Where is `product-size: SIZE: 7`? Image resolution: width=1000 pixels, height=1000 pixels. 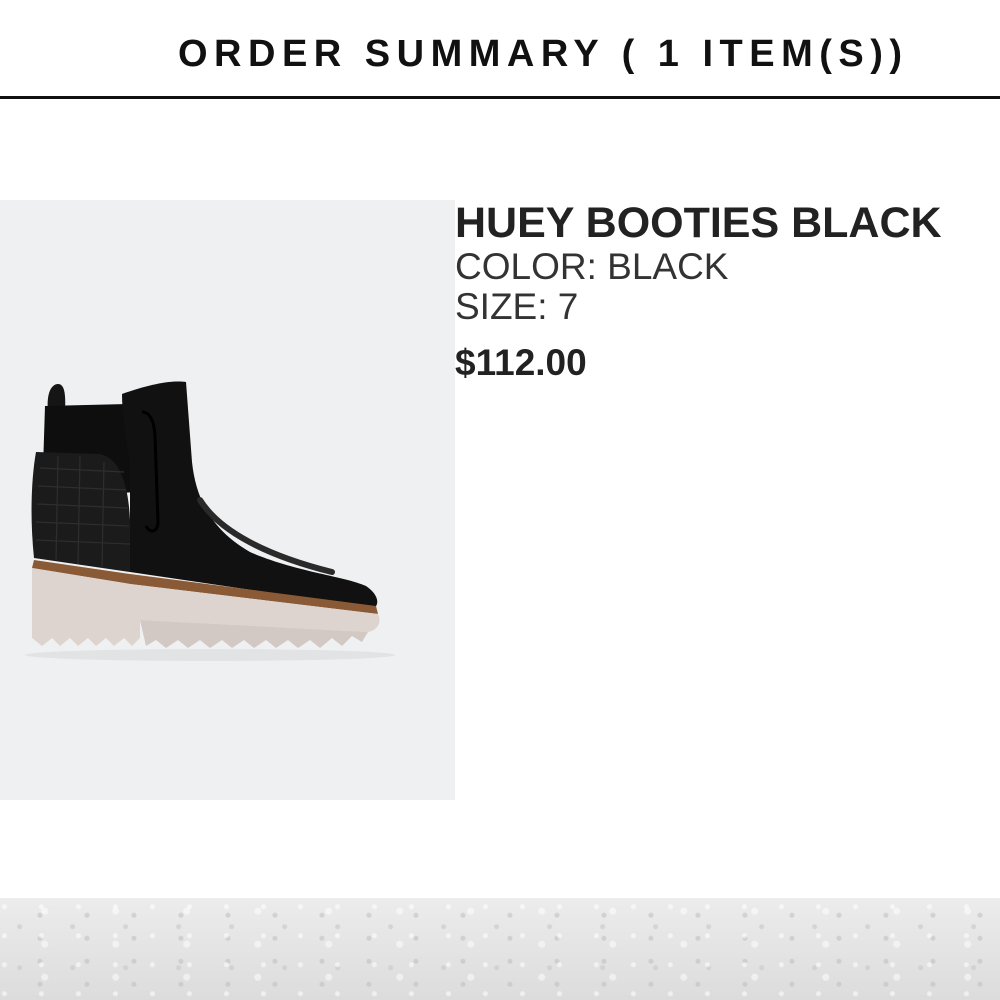
product-size: SIZE: 7 is located at coordinates (517, 306).